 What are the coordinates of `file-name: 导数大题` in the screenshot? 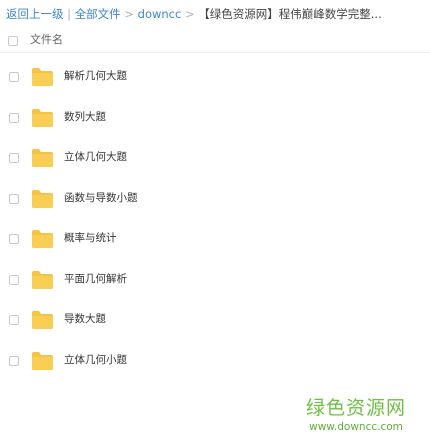 It's located at (85, 319).